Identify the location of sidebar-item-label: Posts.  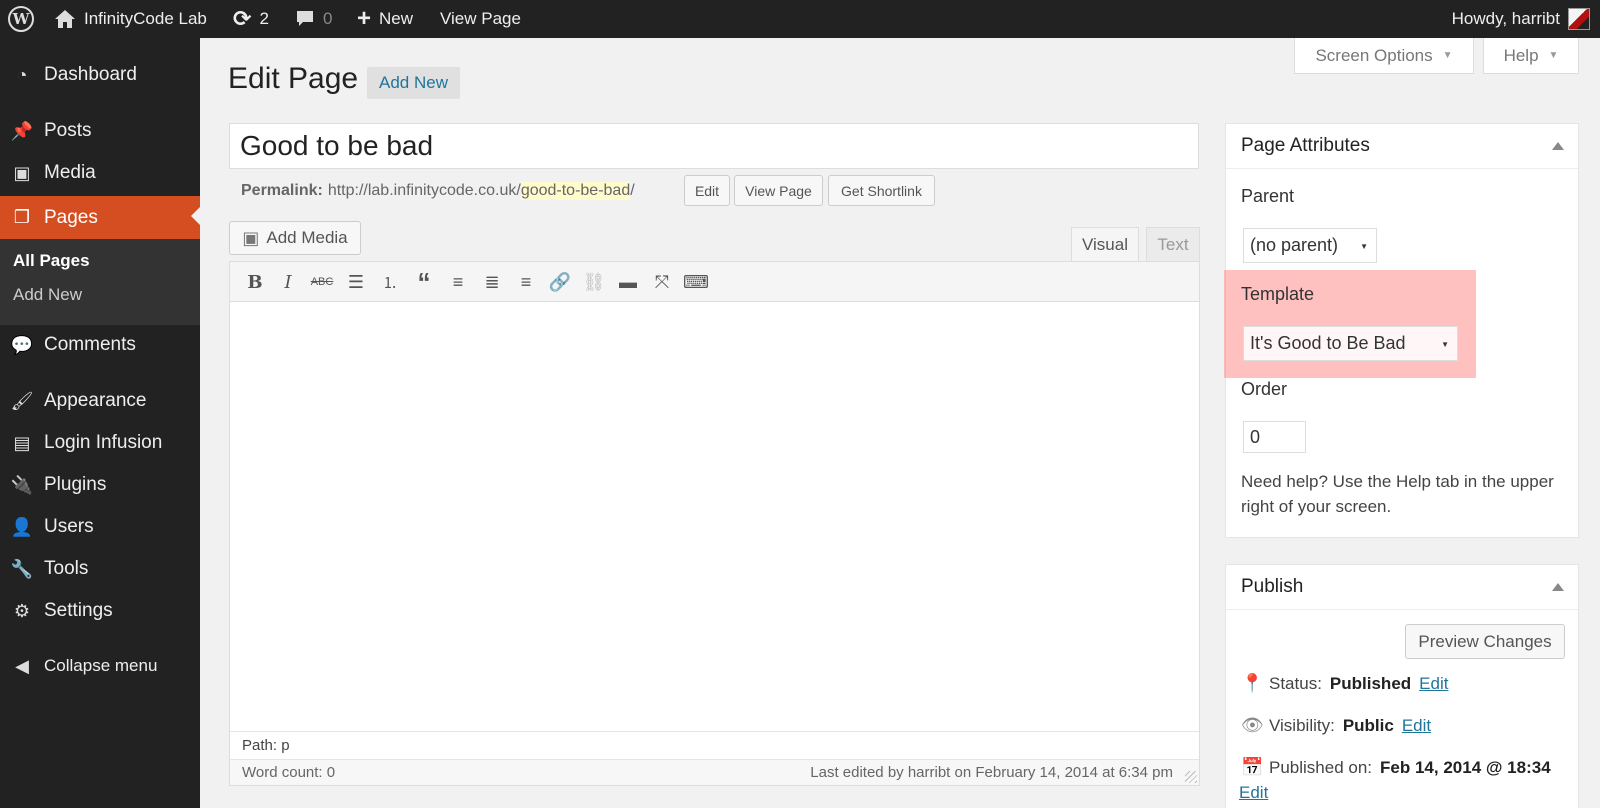
(68, 130).